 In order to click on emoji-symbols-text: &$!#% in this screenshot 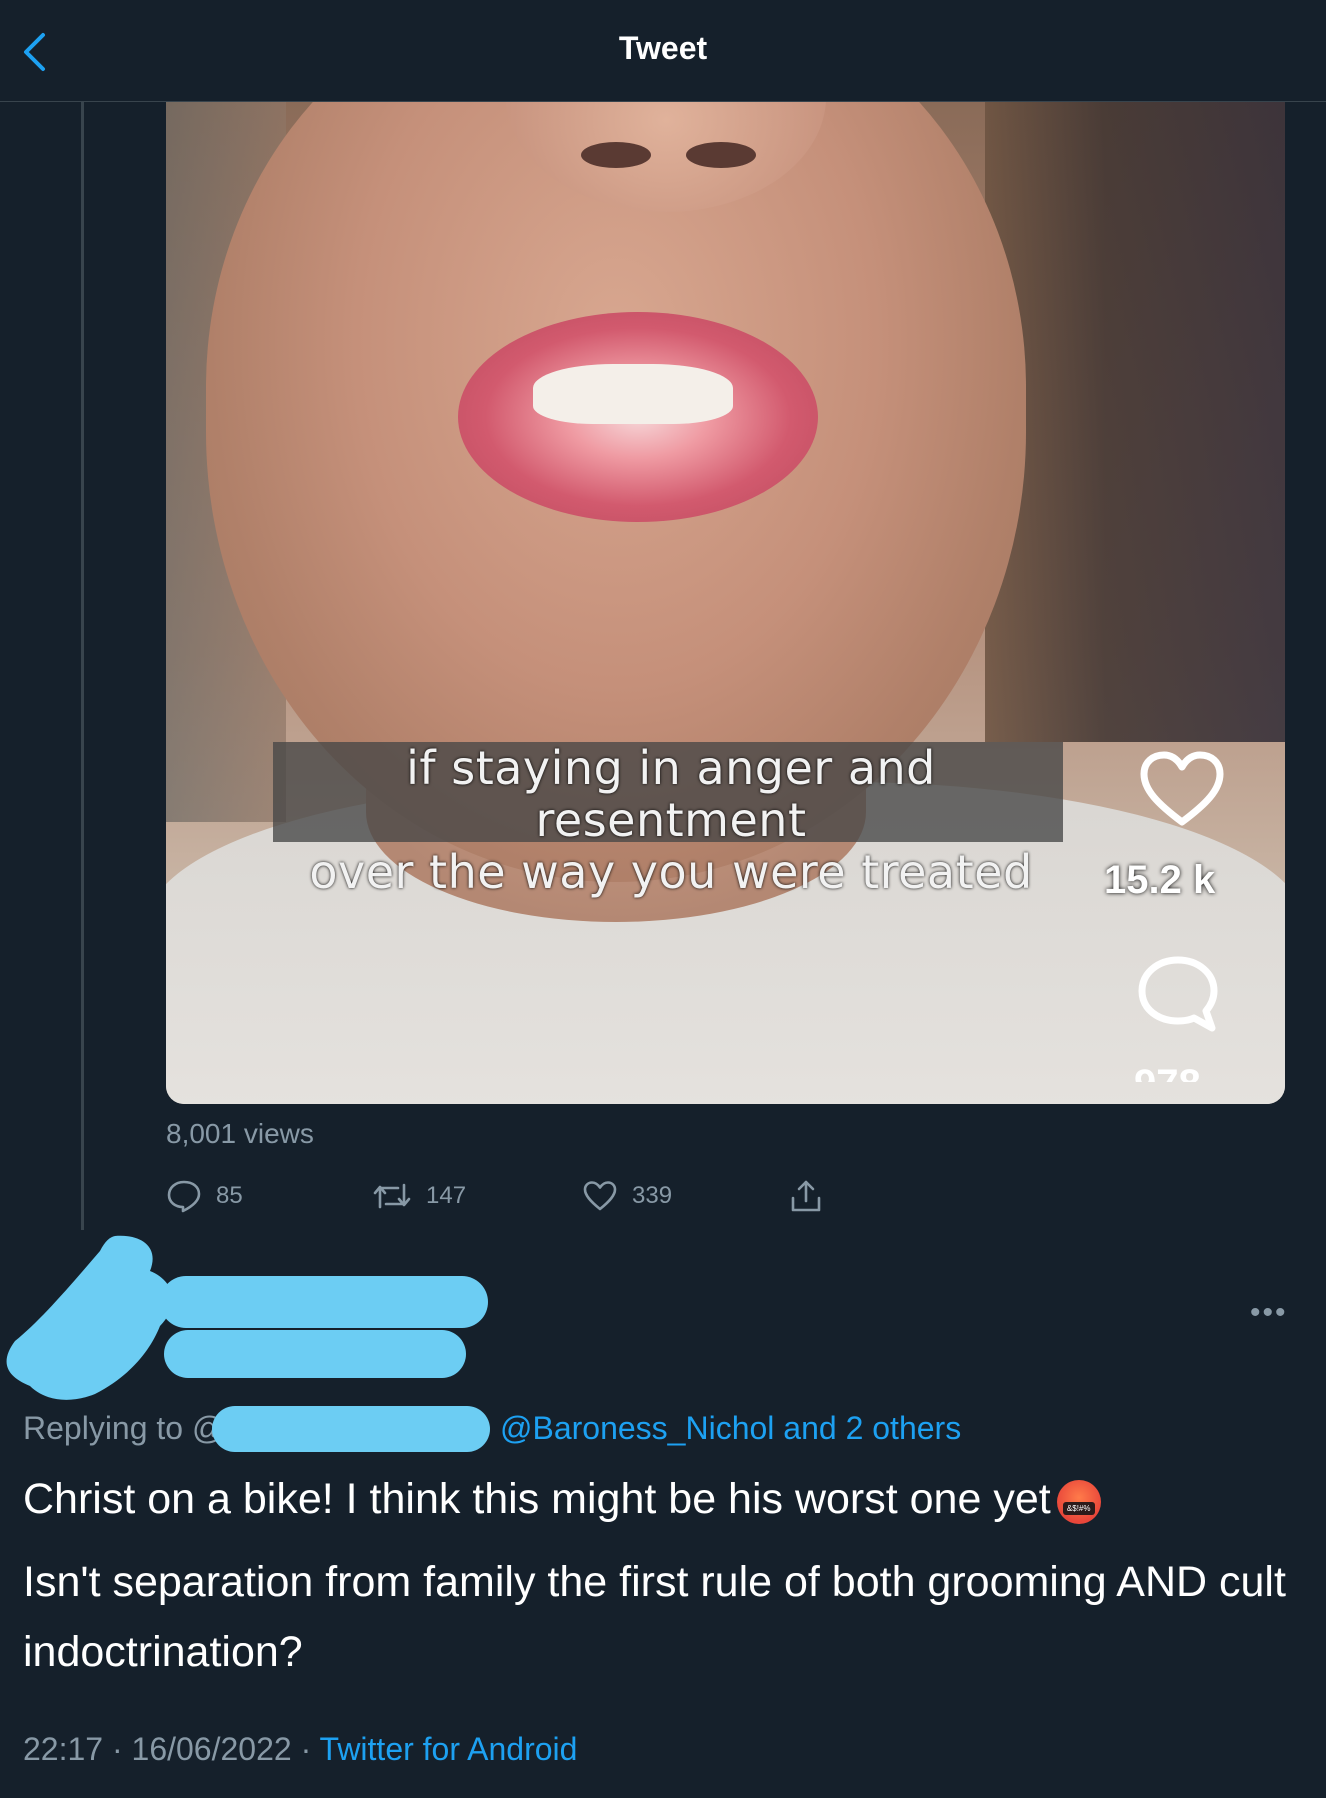, I will do `click(1078, 1508)`.